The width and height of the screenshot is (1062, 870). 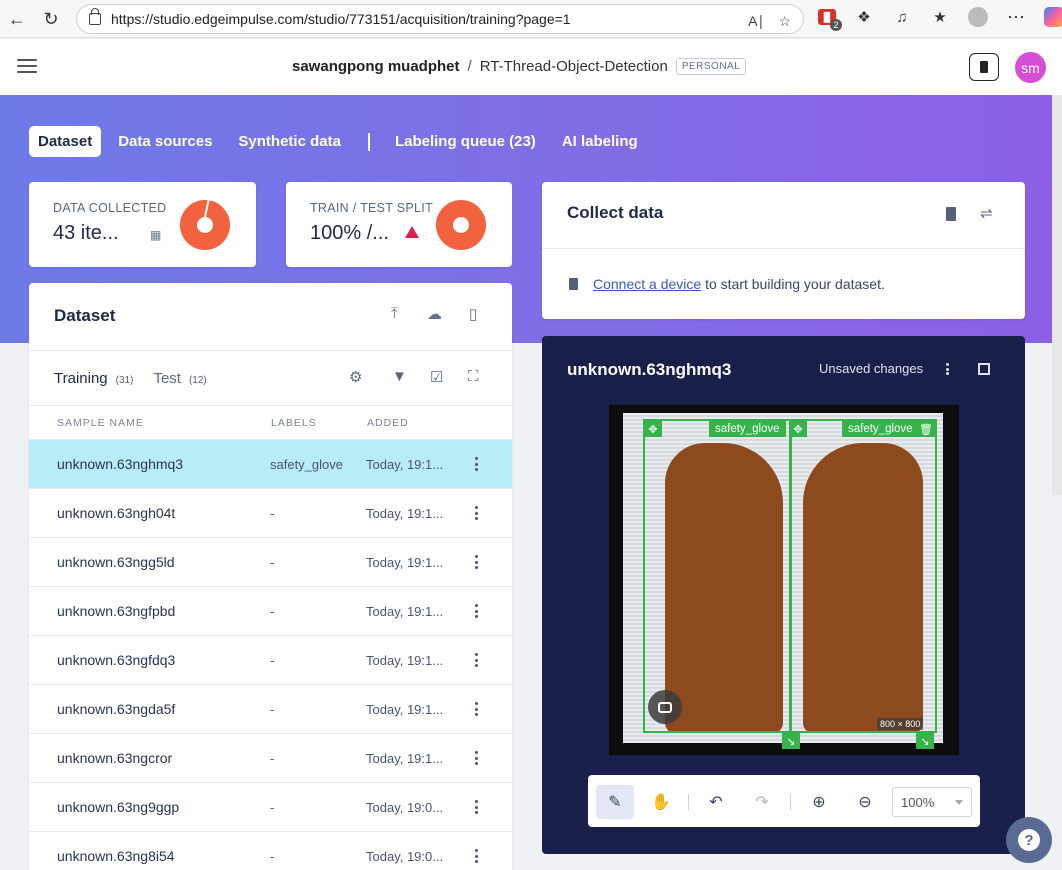 I want to click on upload-icon: ⤒, so click(x=394, y=313).